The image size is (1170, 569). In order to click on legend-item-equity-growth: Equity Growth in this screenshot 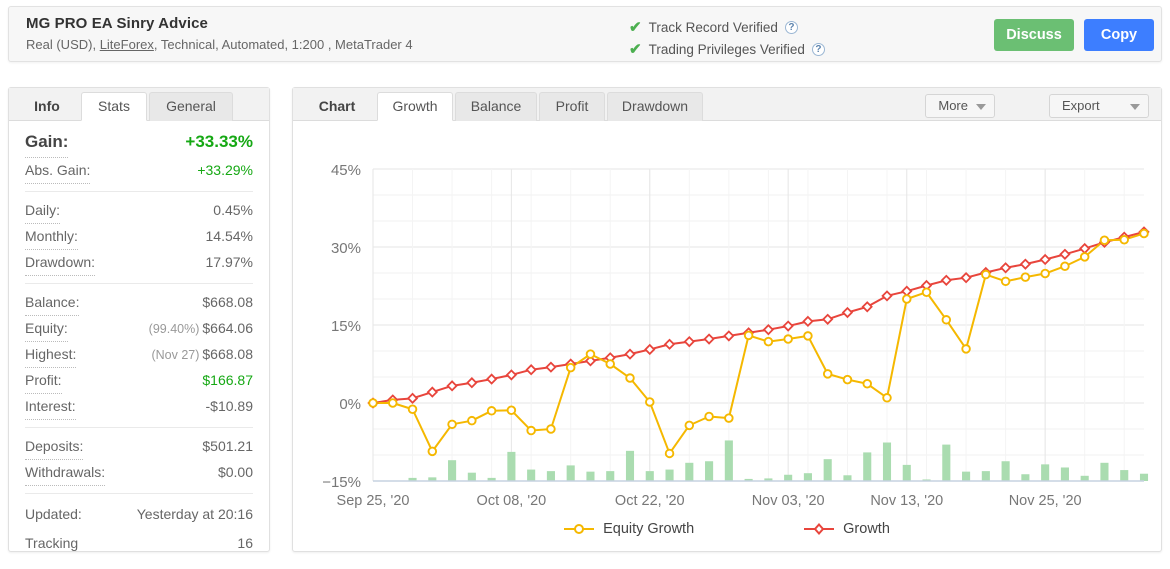, I will do `click(629, 529)`.